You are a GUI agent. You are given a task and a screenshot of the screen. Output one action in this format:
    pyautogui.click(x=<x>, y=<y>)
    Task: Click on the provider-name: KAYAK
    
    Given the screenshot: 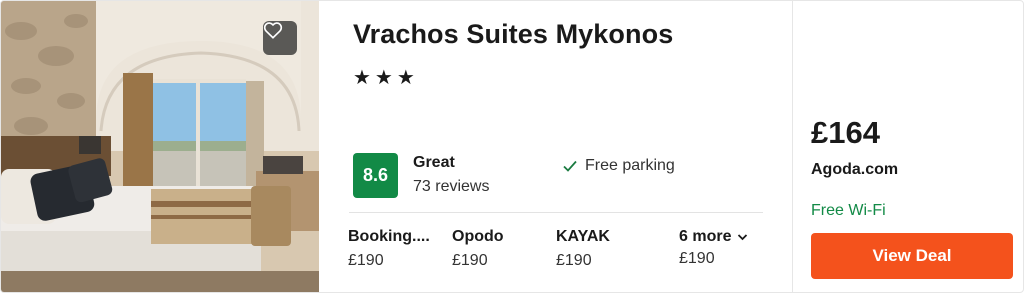 What is the action you would take?
    pyautogui.click(x=583, y=236)
    